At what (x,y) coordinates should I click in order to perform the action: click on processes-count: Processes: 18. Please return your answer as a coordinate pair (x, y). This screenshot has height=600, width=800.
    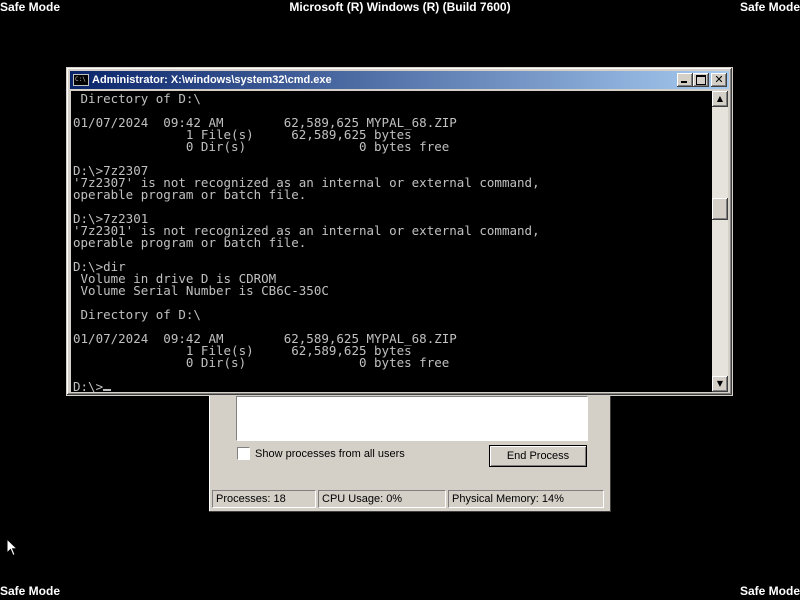
    Looking at the image, I should click on (264, 499).